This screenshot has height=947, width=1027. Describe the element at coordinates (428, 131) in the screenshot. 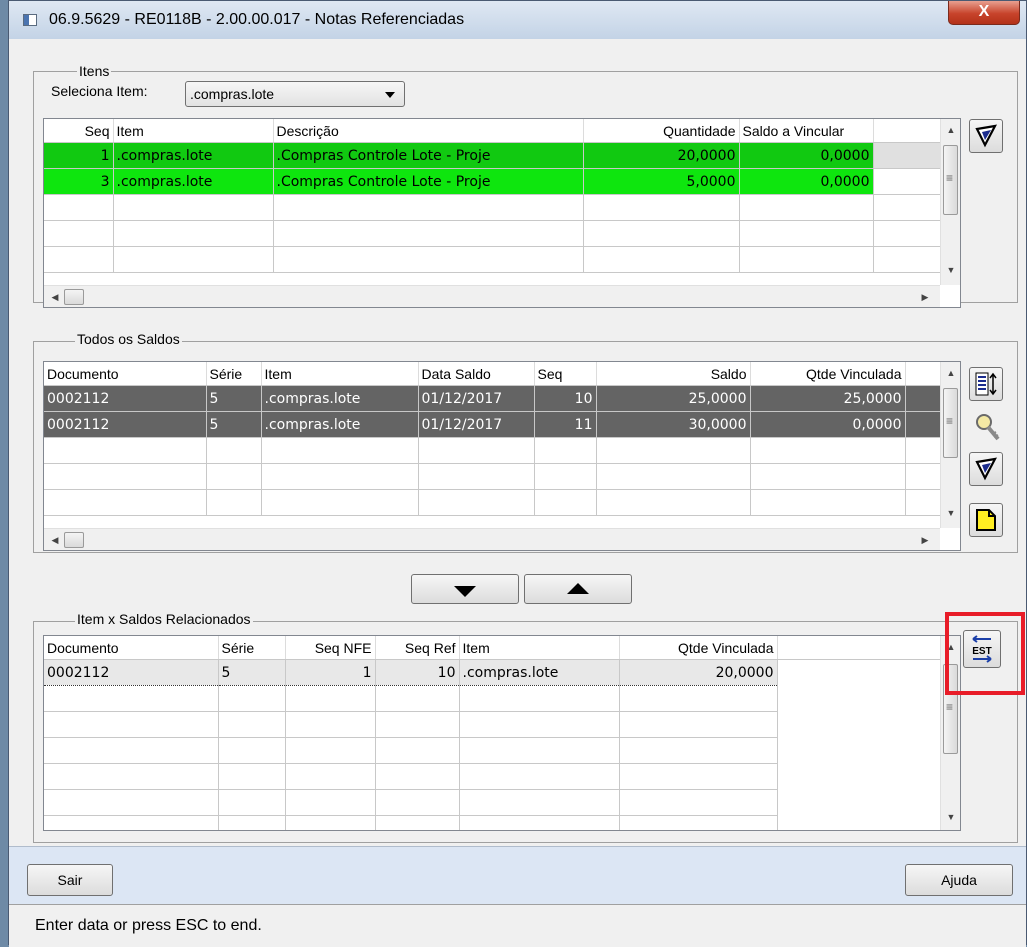

I see `col-header-descricao: Descrição` at that location.